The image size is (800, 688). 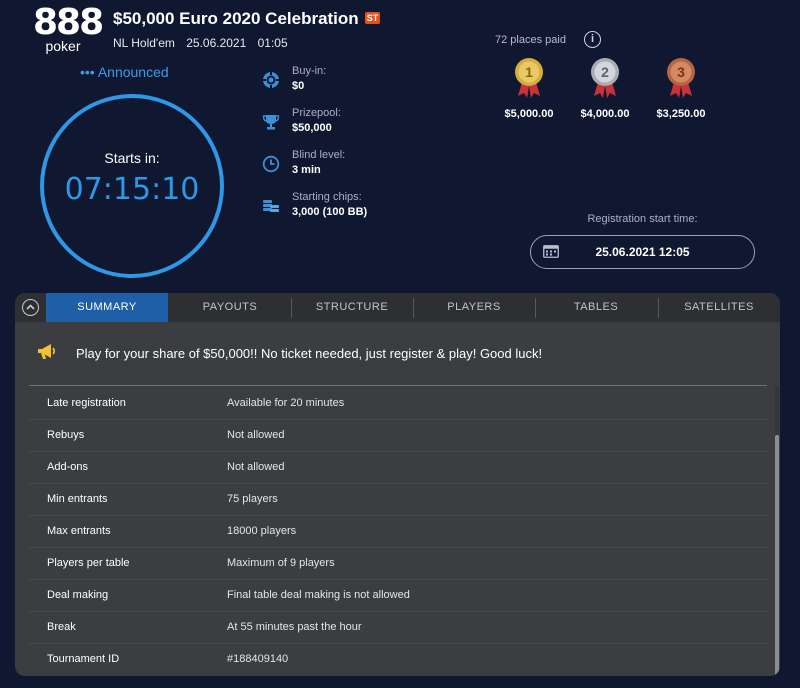 What do you see at coordinates (318, 595) in the screenshot?
I see `row-value: Final table deal making is not allowed` at bounding box center [318, 595].